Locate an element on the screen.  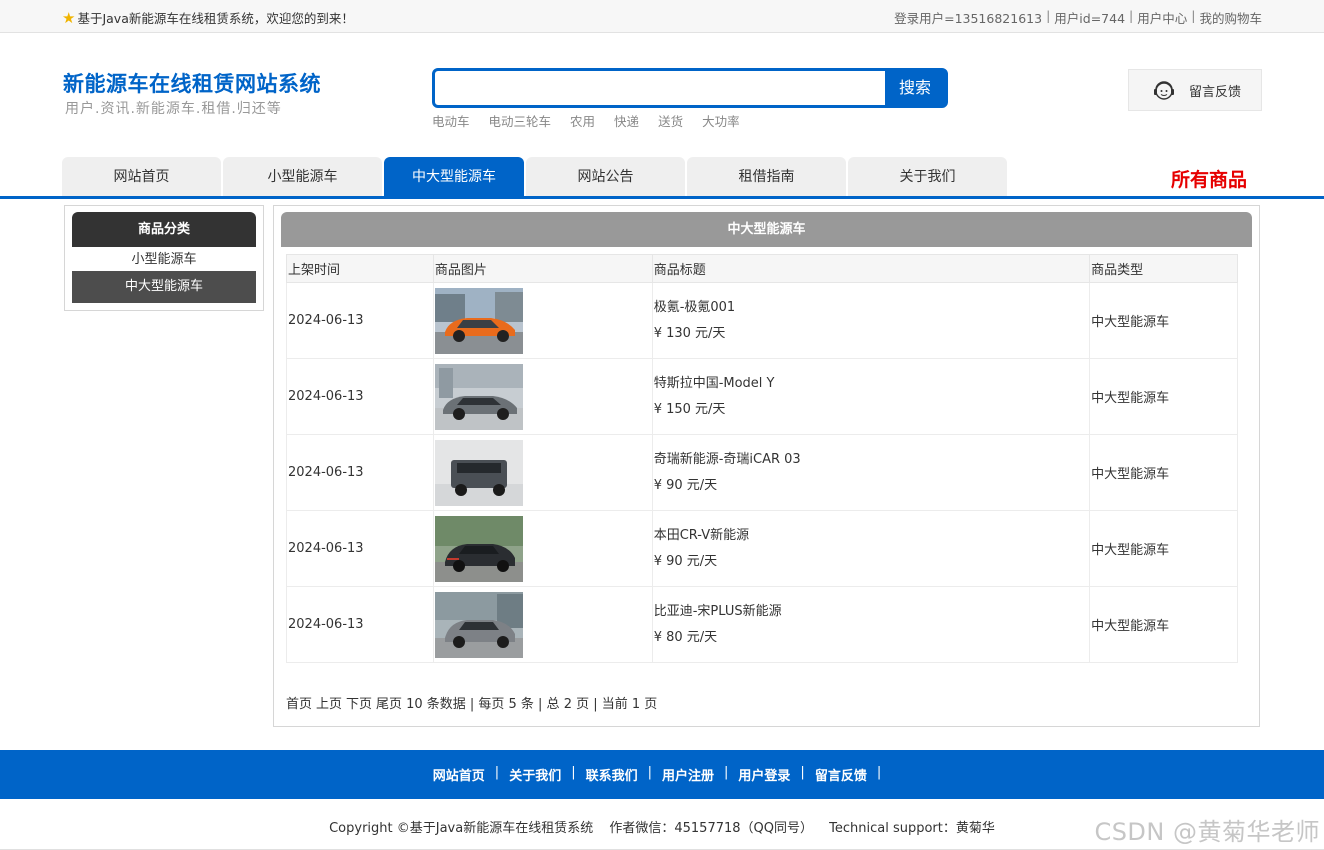
next-page-link: 下页 is located at coordinates (359, 704).